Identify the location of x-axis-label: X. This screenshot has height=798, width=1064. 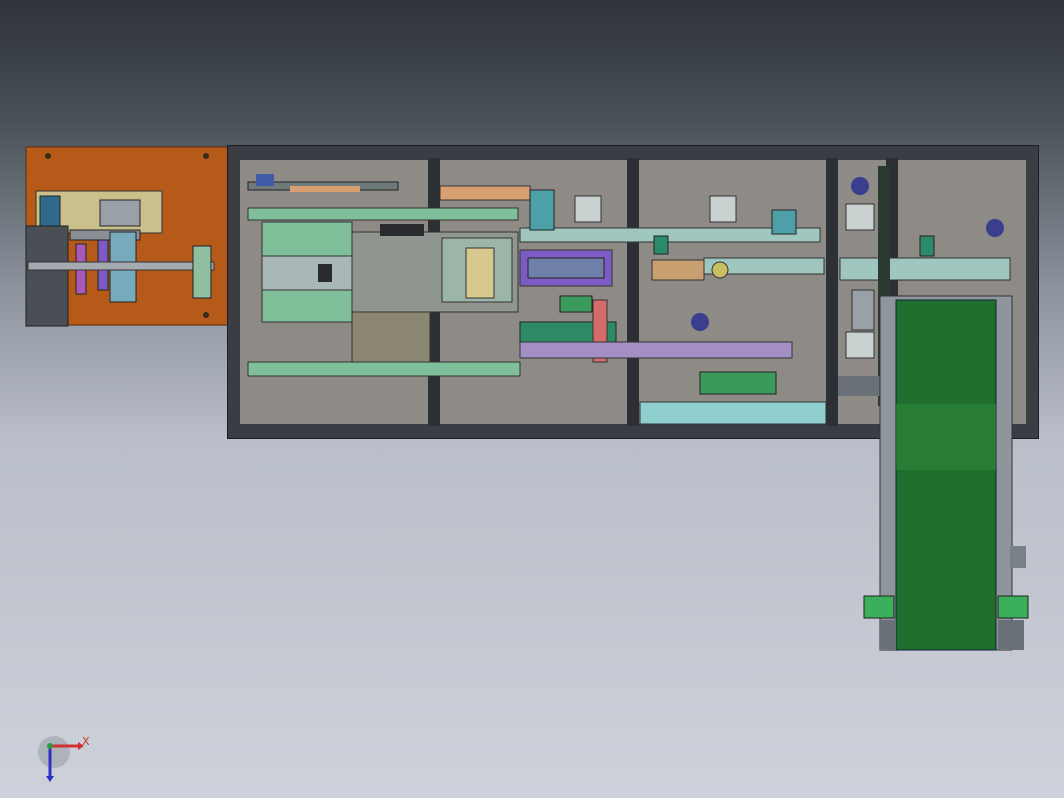
(86, 741).